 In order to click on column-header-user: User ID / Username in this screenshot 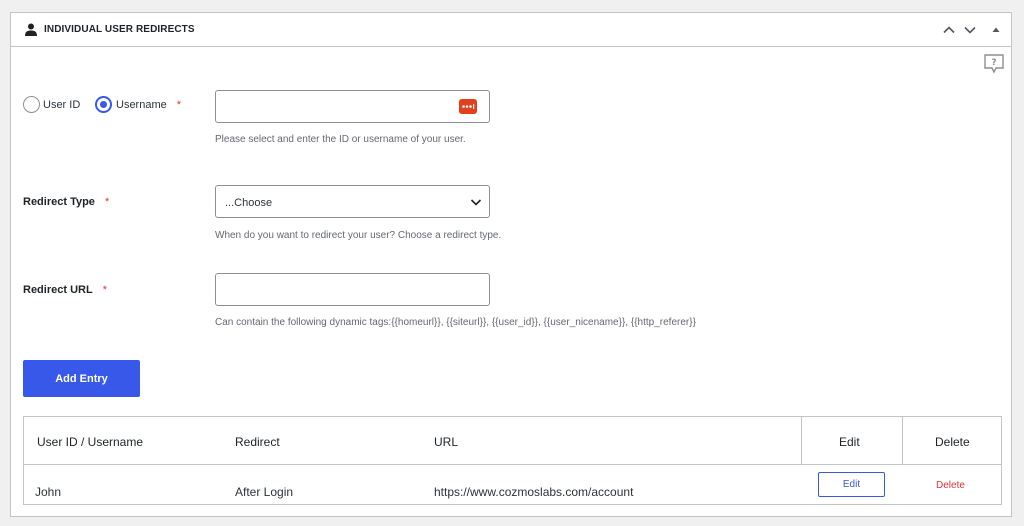, I will do `click(90, 442)`.